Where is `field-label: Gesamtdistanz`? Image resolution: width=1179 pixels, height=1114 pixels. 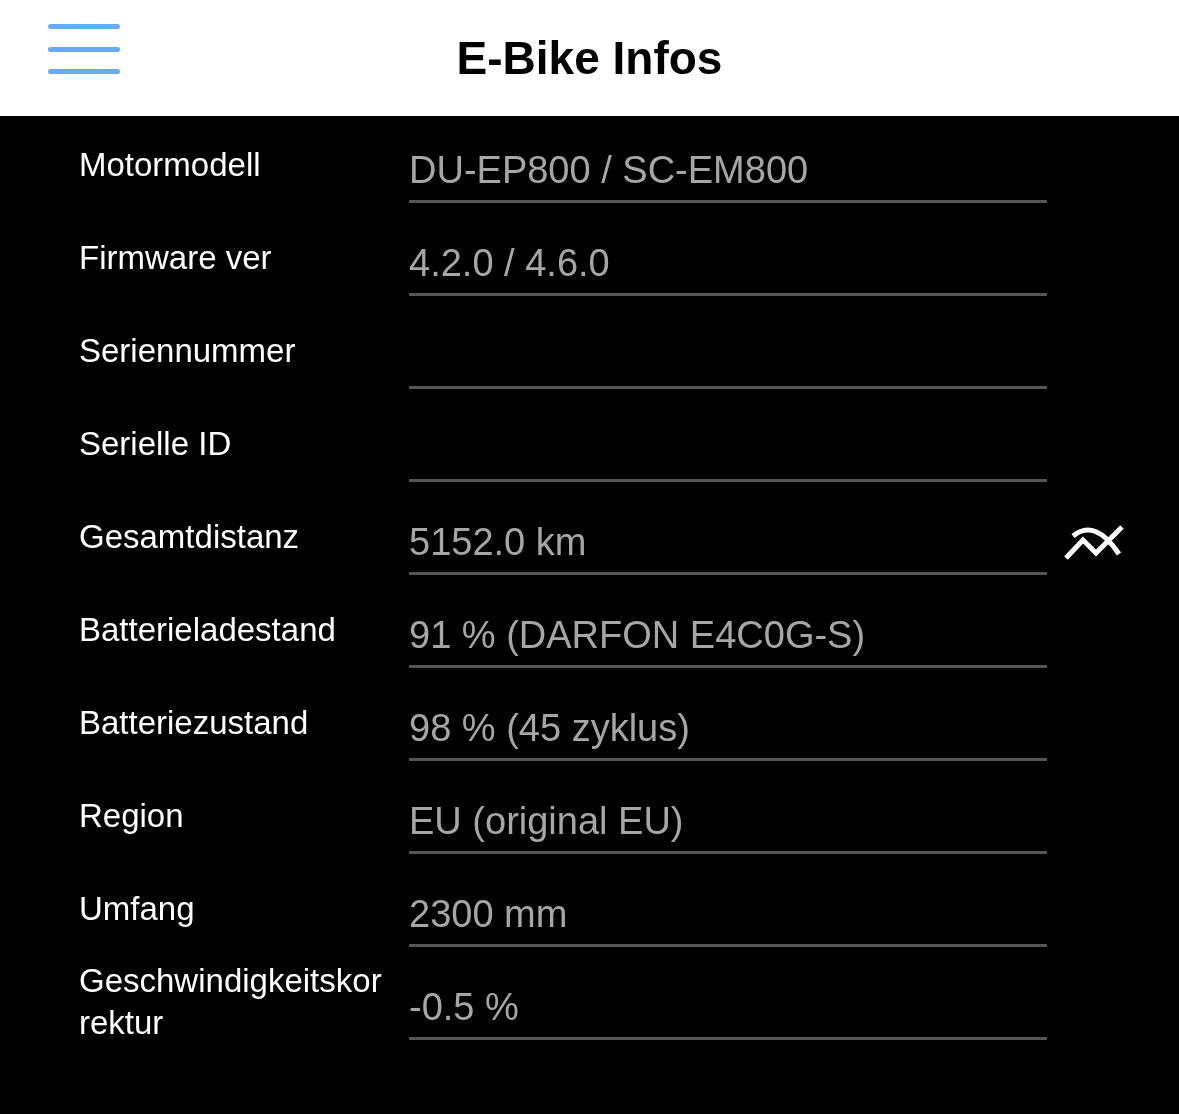
field-label: Gesamtdistanz is located at coordinates (190, 536).